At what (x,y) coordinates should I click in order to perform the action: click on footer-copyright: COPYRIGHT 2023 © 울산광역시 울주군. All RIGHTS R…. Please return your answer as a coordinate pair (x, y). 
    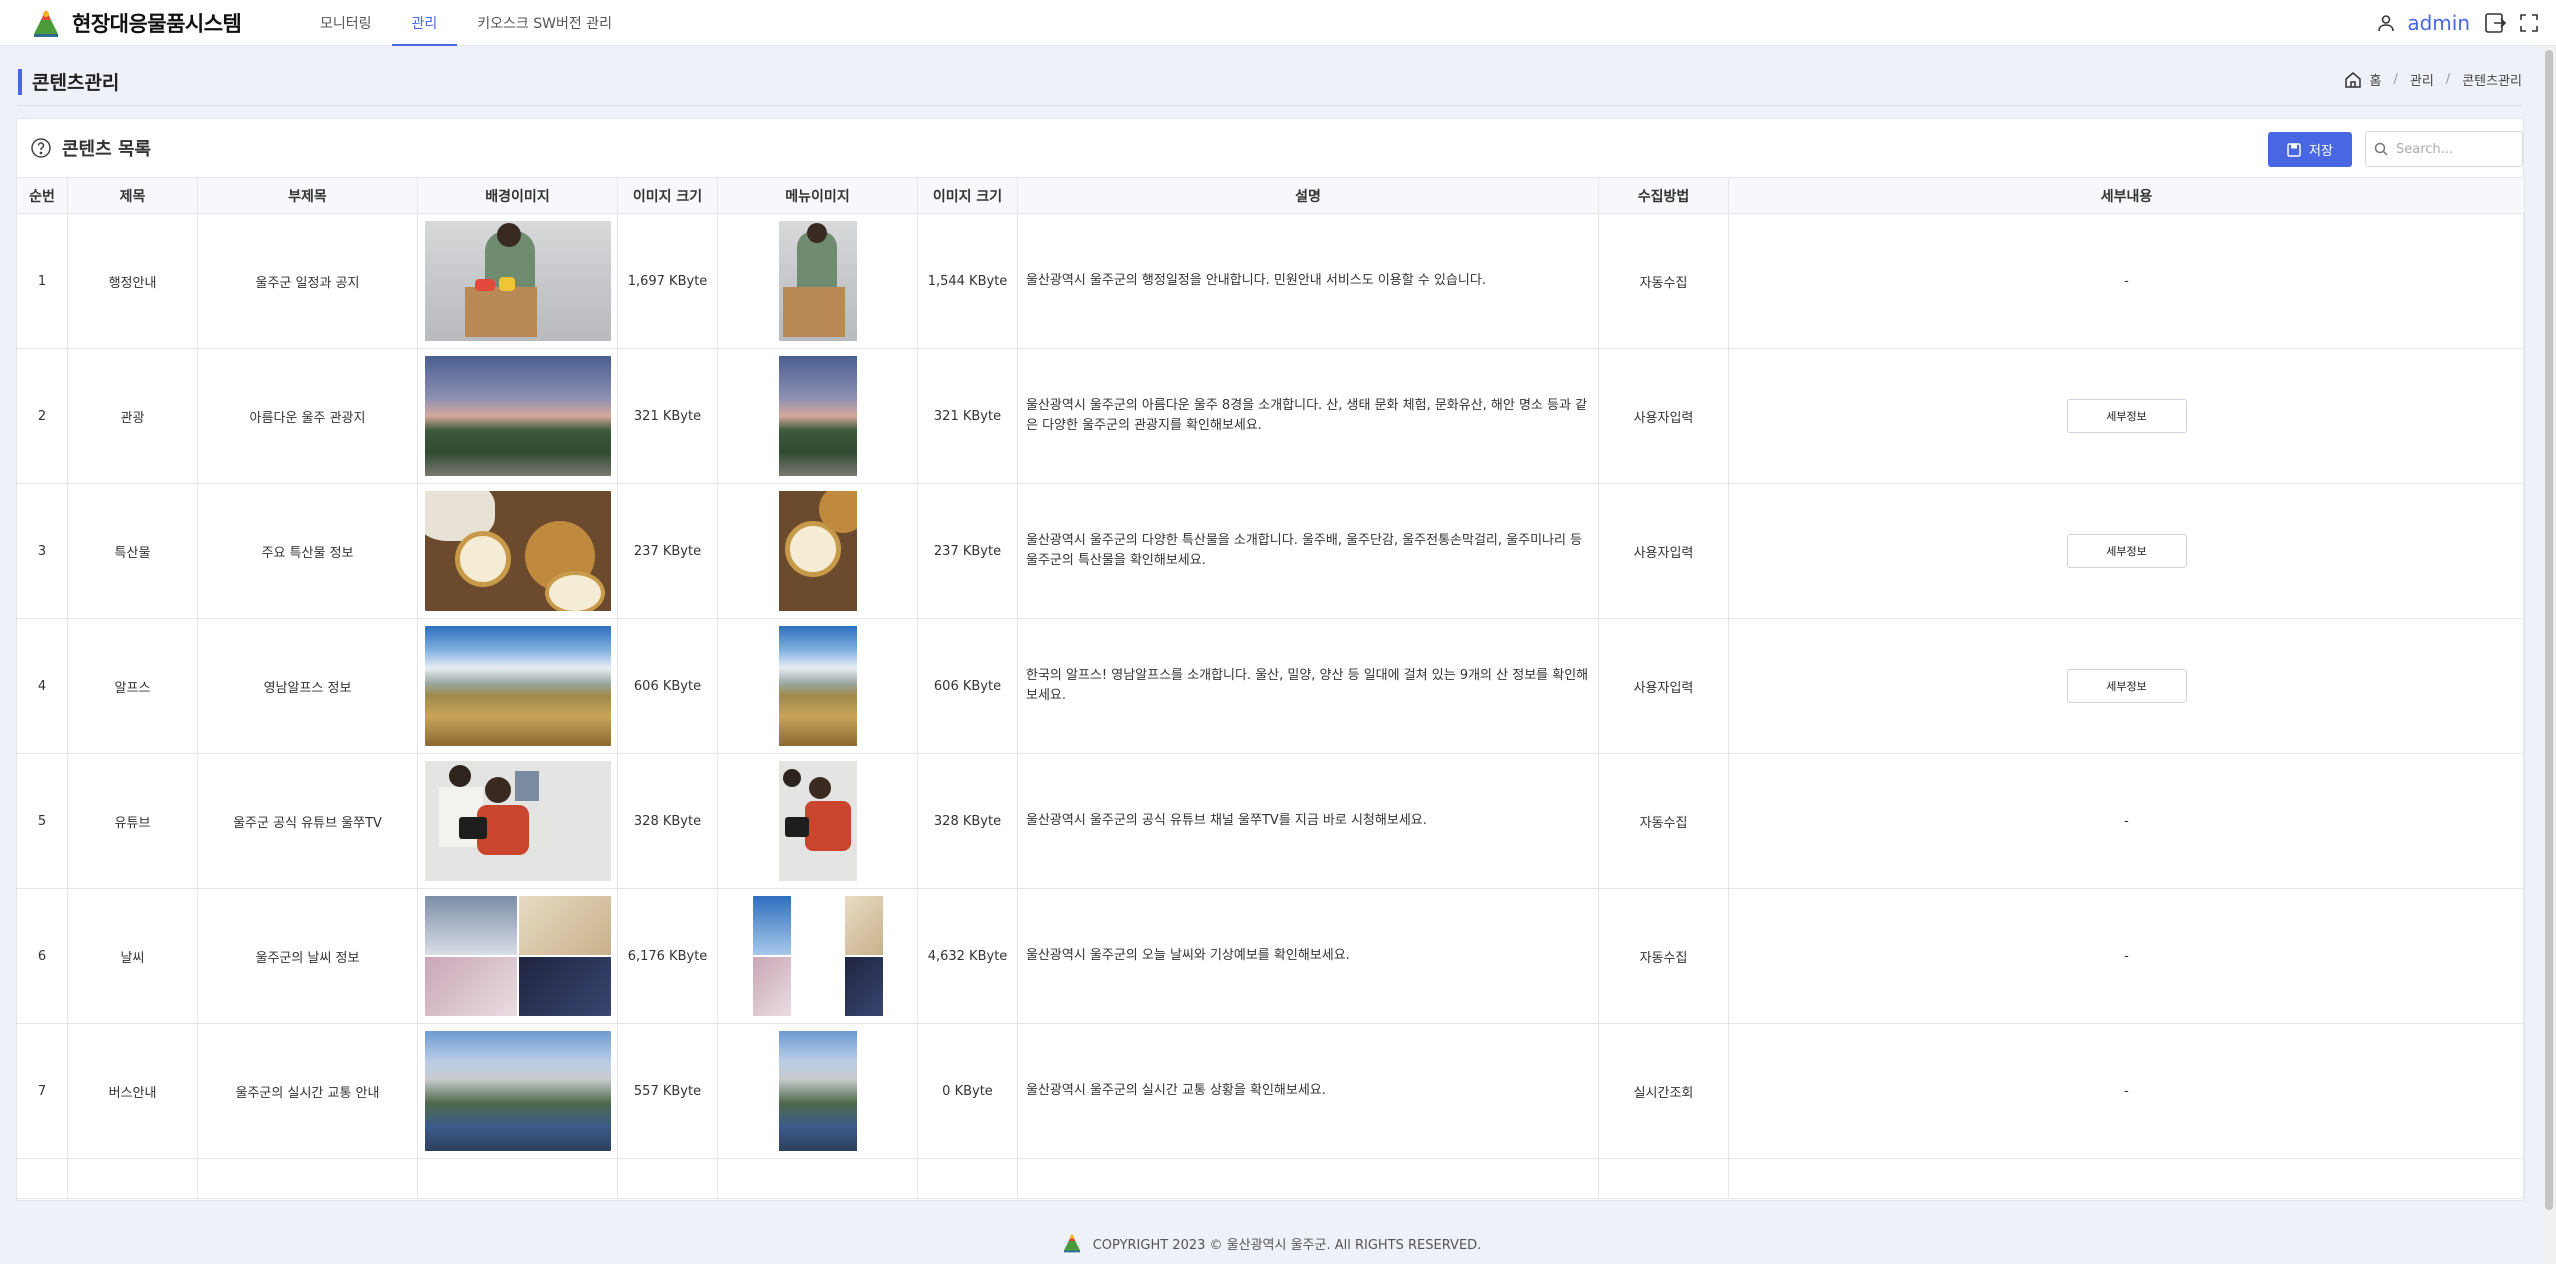
    Looking at the image, I should click on (1287, 1245).